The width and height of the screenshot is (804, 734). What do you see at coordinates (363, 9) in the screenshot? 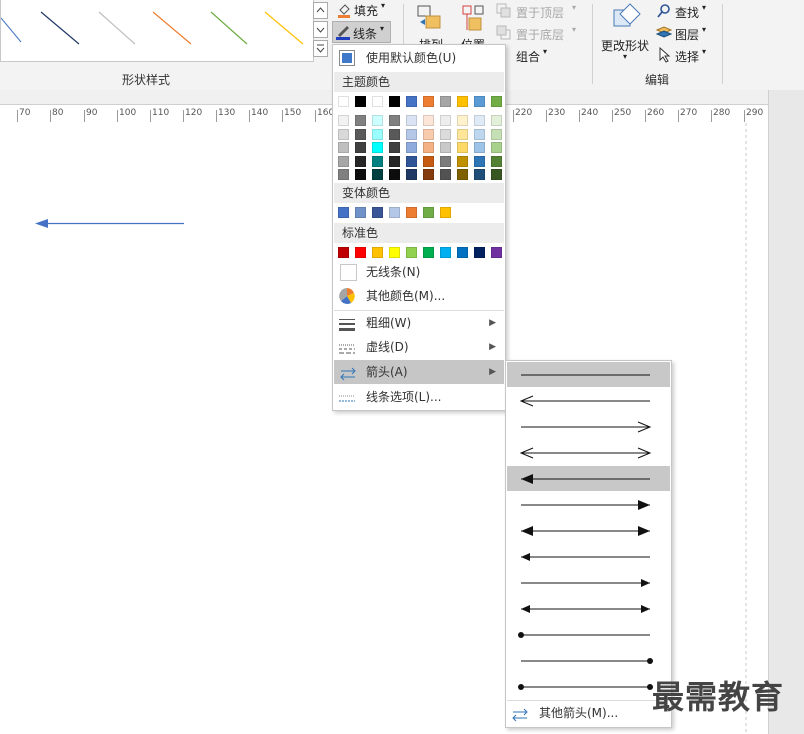
I see `fill-button: 填充 ▾` at bounding box center [363, 9].